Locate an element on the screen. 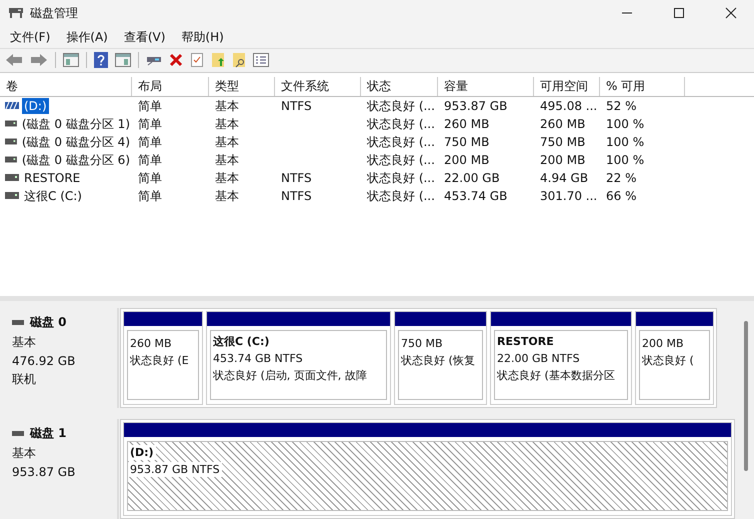 The image size is (754, 519). partition-status: 状态良好 (启动, 页面文件, 故障 is located at coordinates (290, 375).